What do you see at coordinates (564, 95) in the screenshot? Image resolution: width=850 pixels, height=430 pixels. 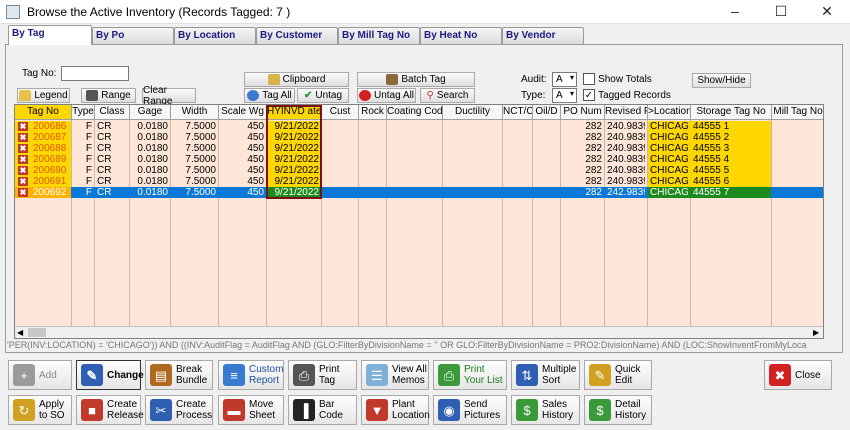 I see `type-select: A ▾` at bounding box center [564, 95].